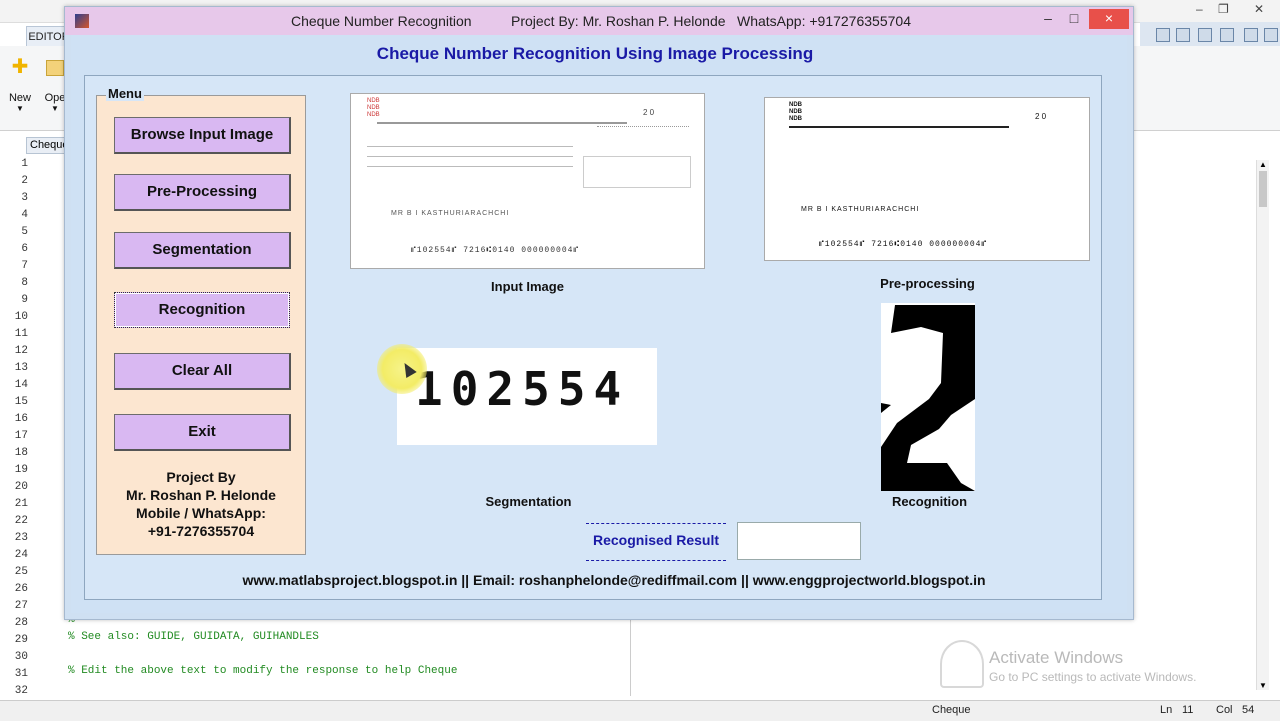 This screenshot has width=1280, height=721. Describe the element at coordinates (527, 286) in the screenshot. I see `input-image-label: Input Image` at that location.